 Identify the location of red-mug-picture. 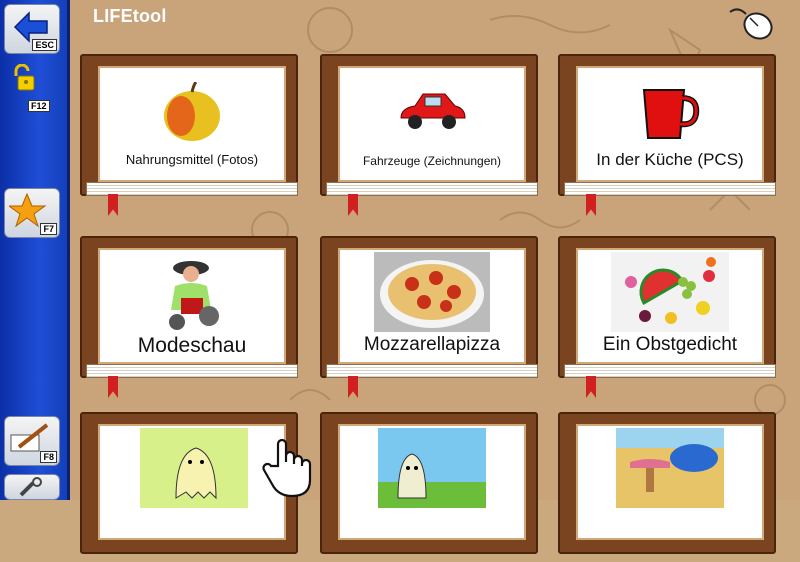
(671, 114).